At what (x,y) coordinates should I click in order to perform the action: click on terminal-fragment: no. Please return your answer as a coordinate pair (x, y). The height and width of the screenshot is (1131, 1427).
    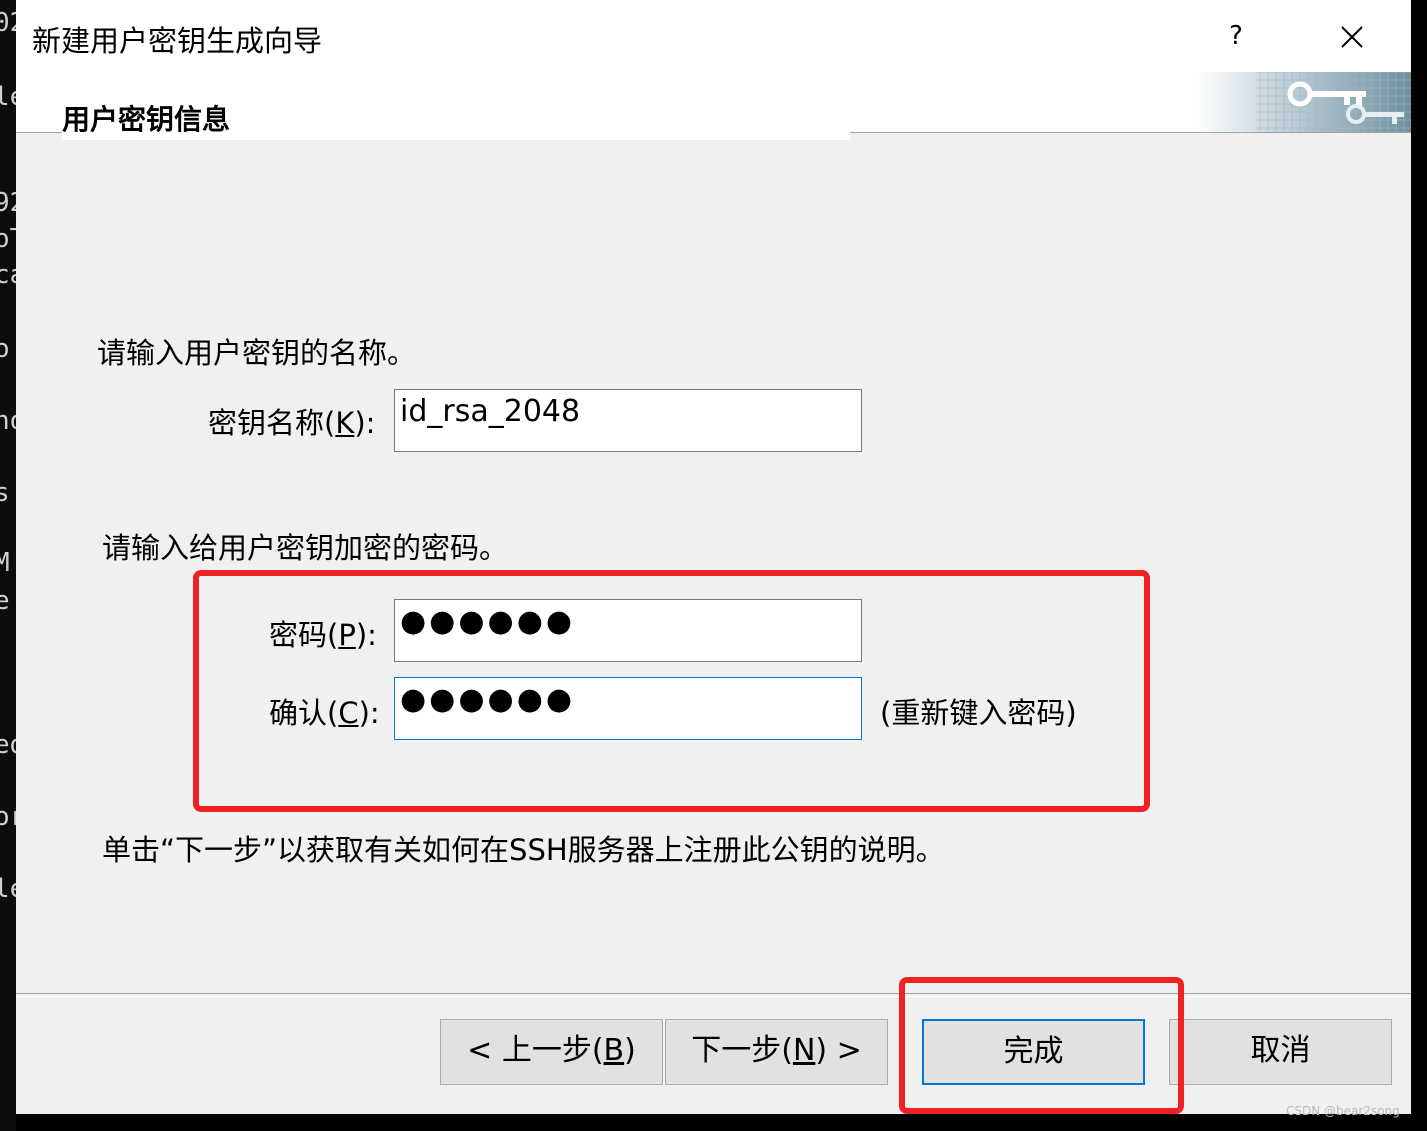
    Looking at the image, I should click on (8, 421).